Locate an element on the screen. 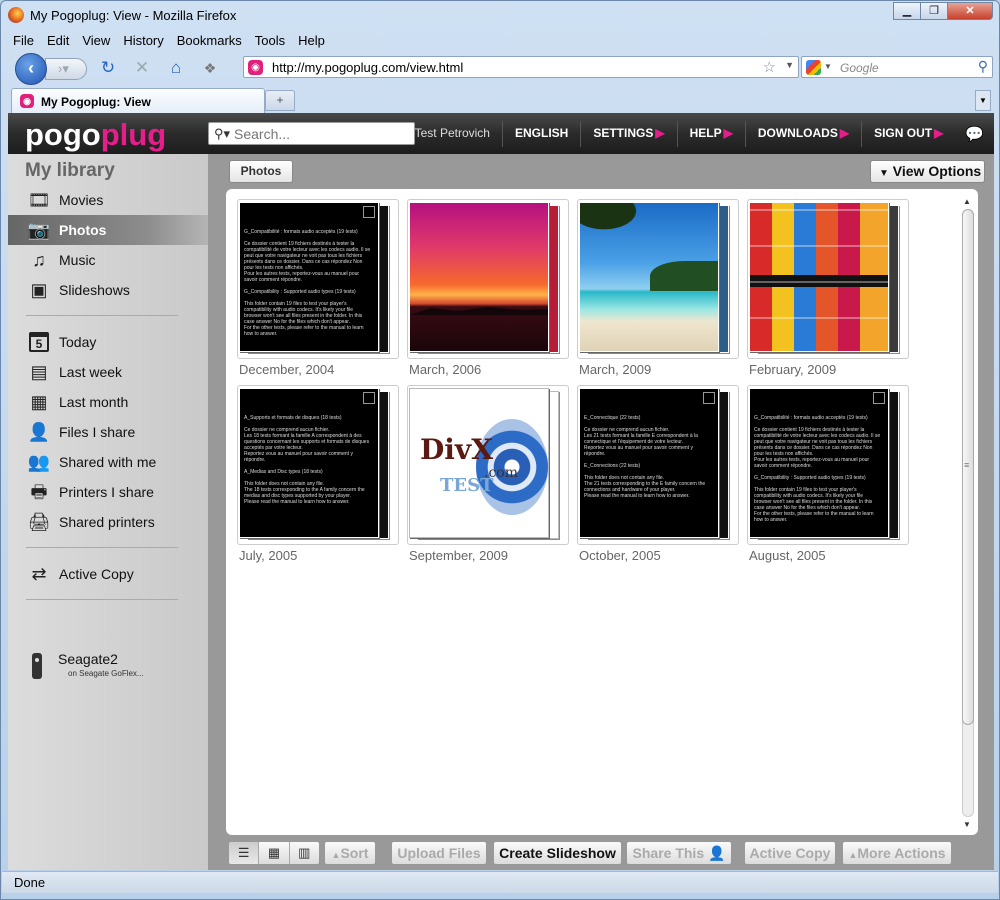 The height and width of the screenshot is (900, 1000). nav-settings: SETTINGS ▶ is located at coordinates (628, 133).